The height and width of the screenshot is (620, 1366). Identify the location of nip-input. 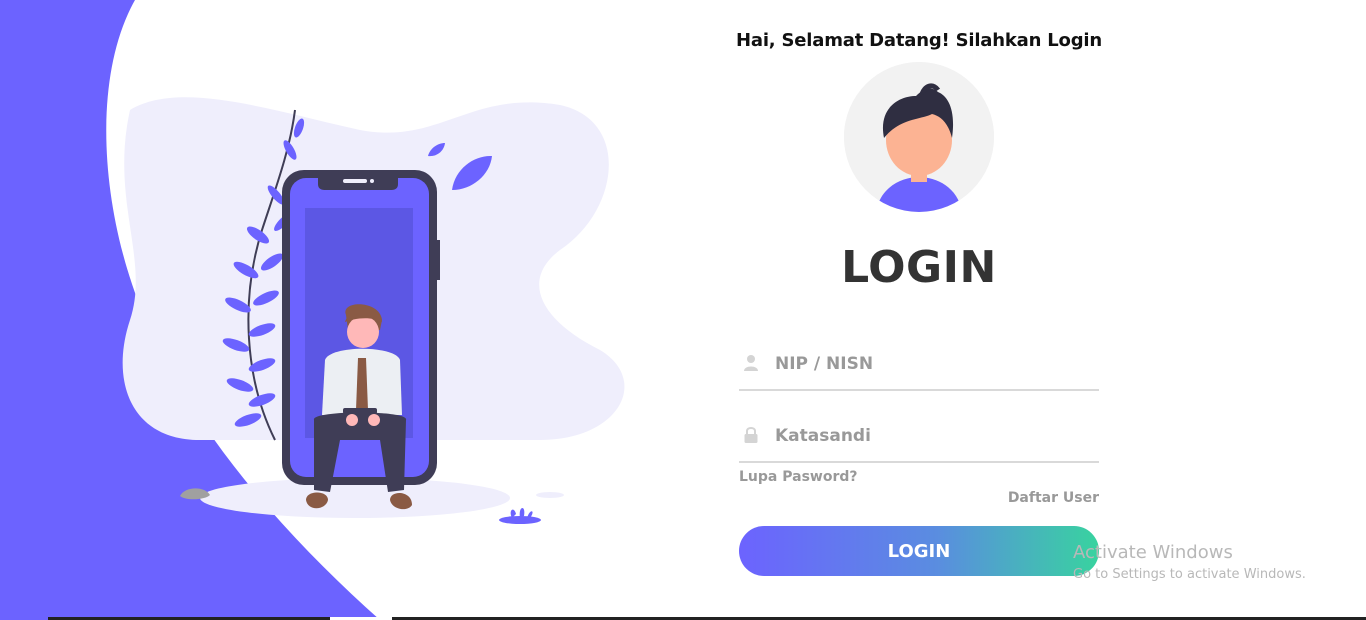
(935, 364).